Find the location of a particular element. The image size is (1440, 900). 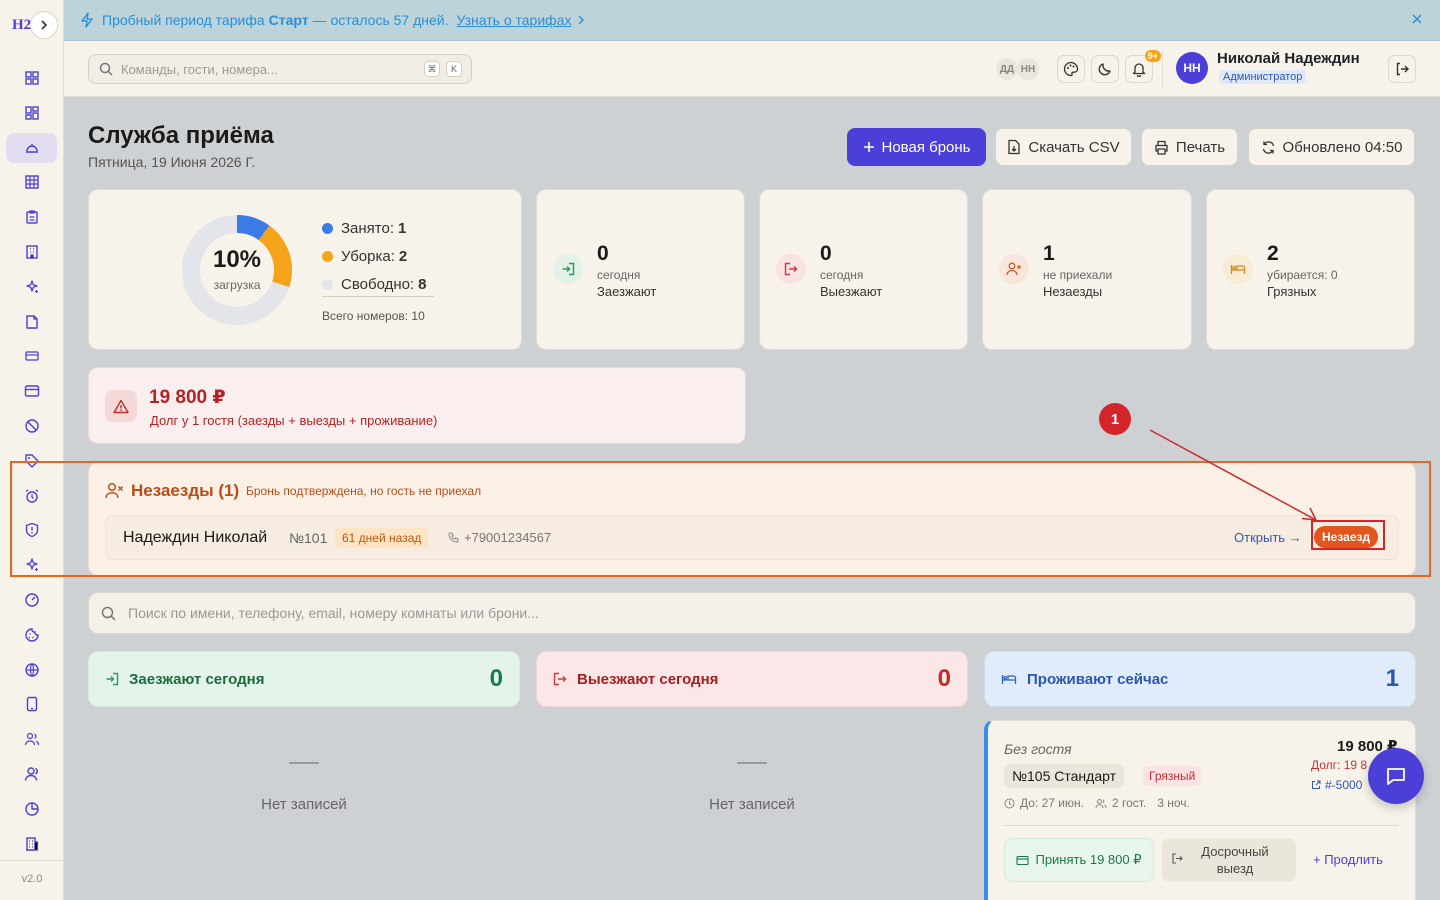

new-booking-button: Новая бронь is located at coordinates (916, 147).